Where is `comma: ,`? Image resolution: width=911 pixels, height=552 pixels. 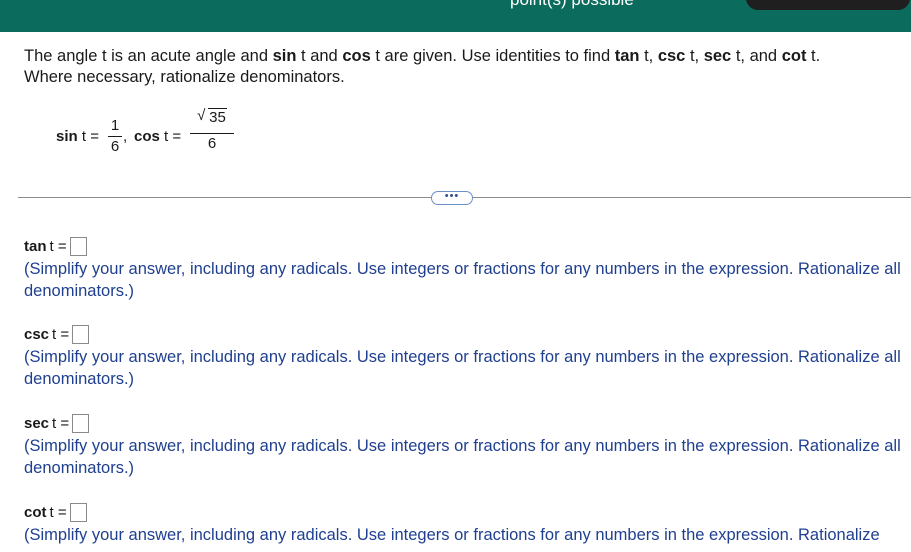 comma: , is located at coordinates (125, 136).